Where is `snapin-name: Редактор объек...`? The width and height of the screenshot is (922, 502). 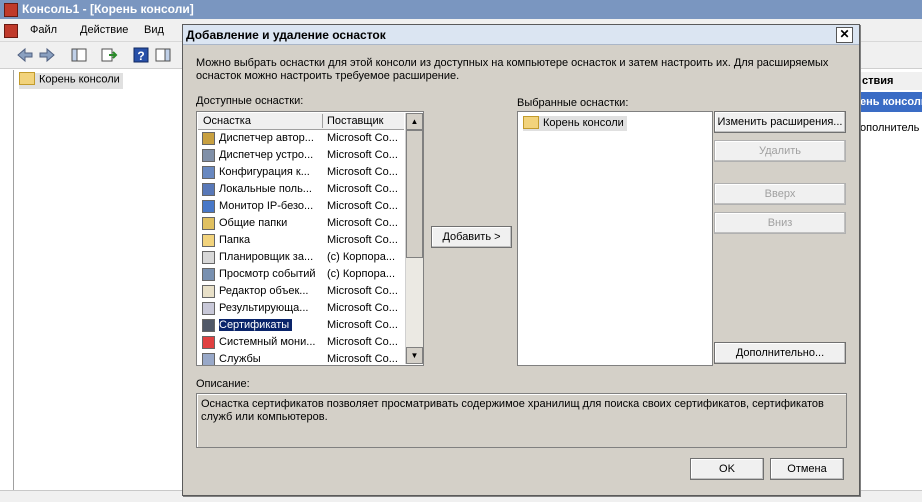
snapin-name: Редактор объек... is located at coordinates (264, 291).